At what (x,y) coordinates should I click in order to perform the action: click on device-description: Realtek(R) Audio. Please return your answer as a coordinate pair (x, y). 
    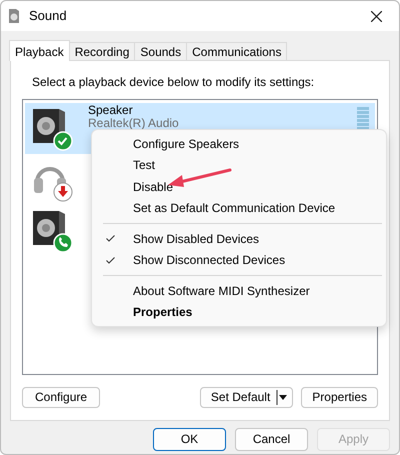
    Looking at the image, I should click on (133, 123).